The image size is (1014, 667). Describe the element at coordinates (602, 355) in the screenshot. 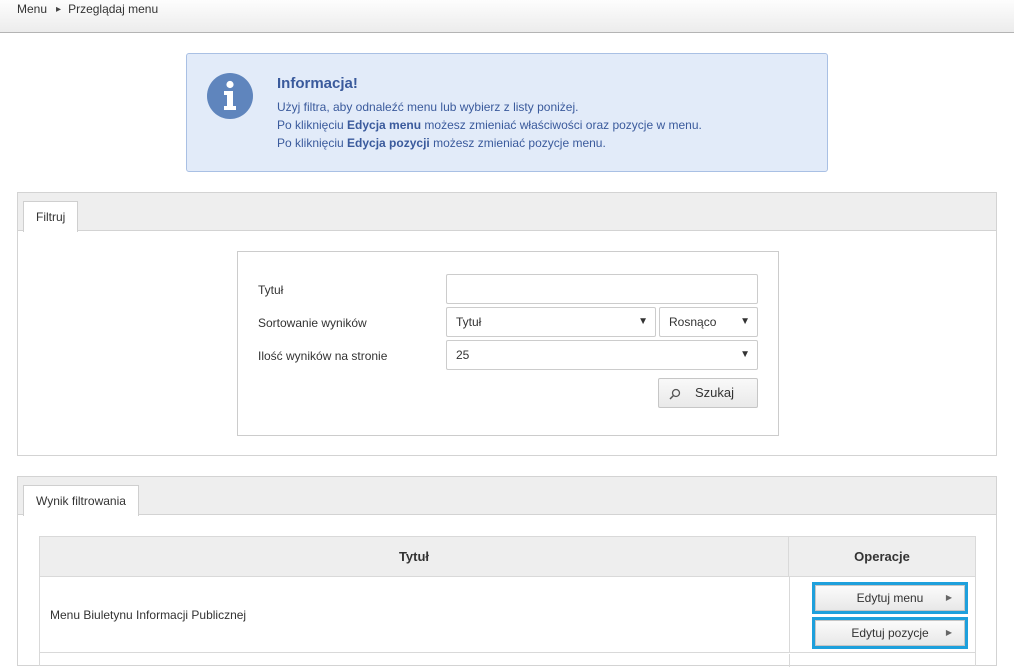

I see `per-page-select: 25 ▼` at that location.